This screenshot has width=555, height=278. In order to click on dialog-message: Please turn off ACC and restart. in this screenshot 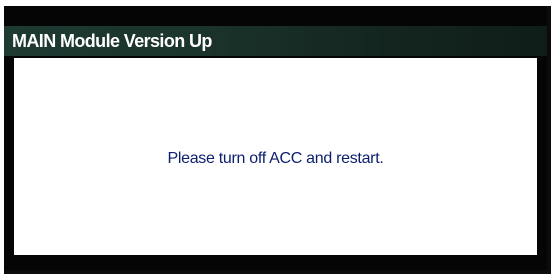, I will do `click(275, 158)`.